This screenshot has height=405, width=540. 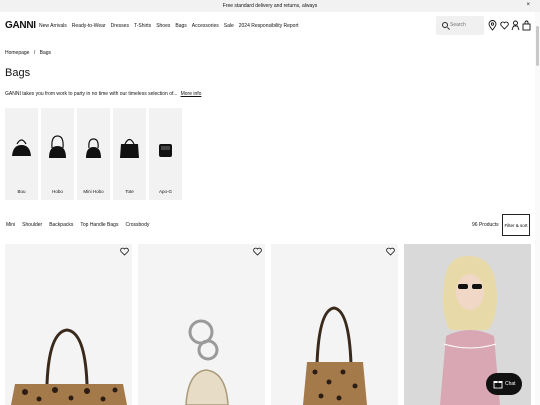 What do you see at coordinates (510, 384) in the screenshot?
I see `chat-label: Chat` at bounding box center [510, 384].